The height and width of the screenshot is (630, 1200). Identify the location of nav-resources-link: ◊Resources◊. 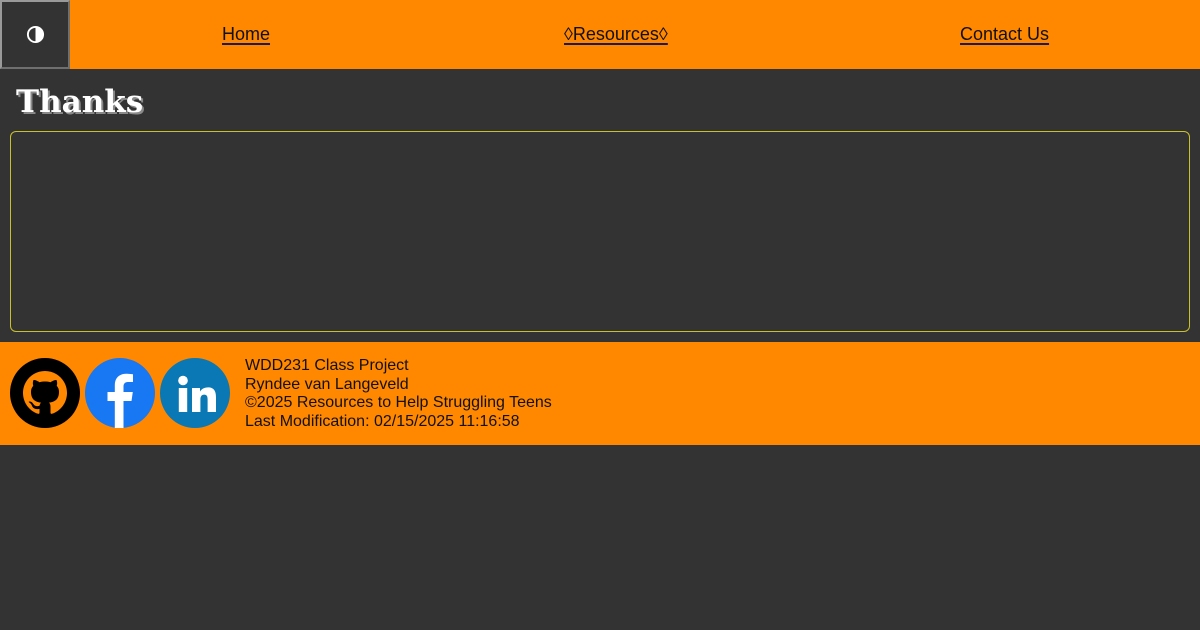
(616, 34).